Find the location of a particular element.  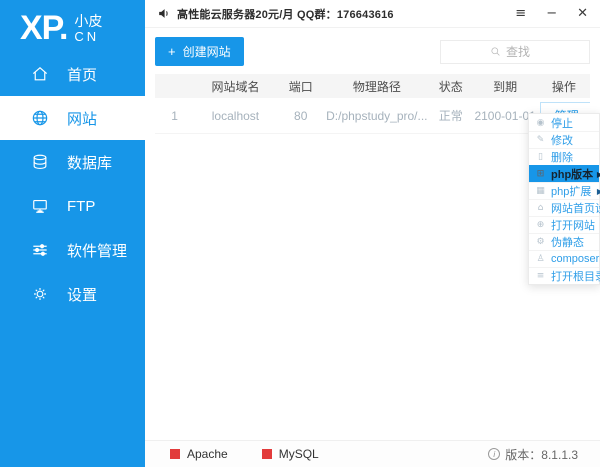

cell-index: 1 is located at coordinates (174, 115).